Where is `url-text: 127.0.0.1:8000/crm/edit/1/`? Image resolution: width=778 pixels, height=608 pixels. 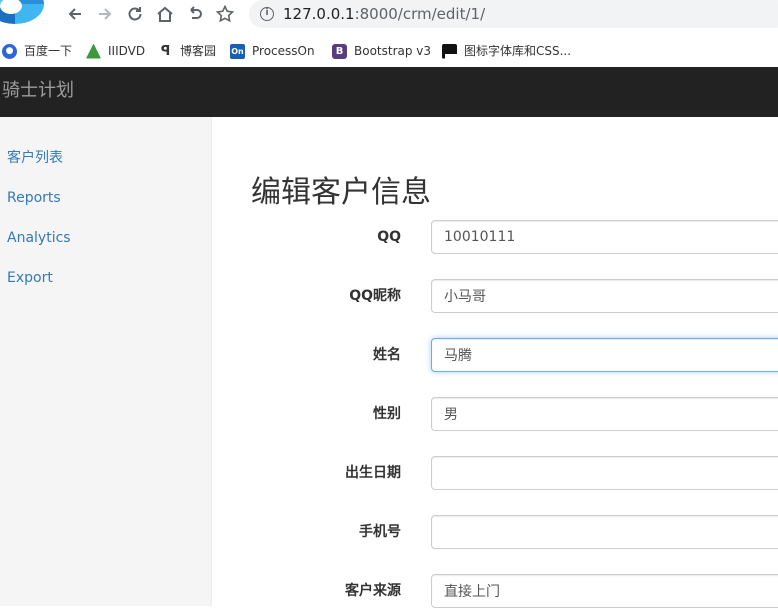 url-text: 127.0.0.1:8000/crm/edit/1/ is located at coordinates (384, 14).